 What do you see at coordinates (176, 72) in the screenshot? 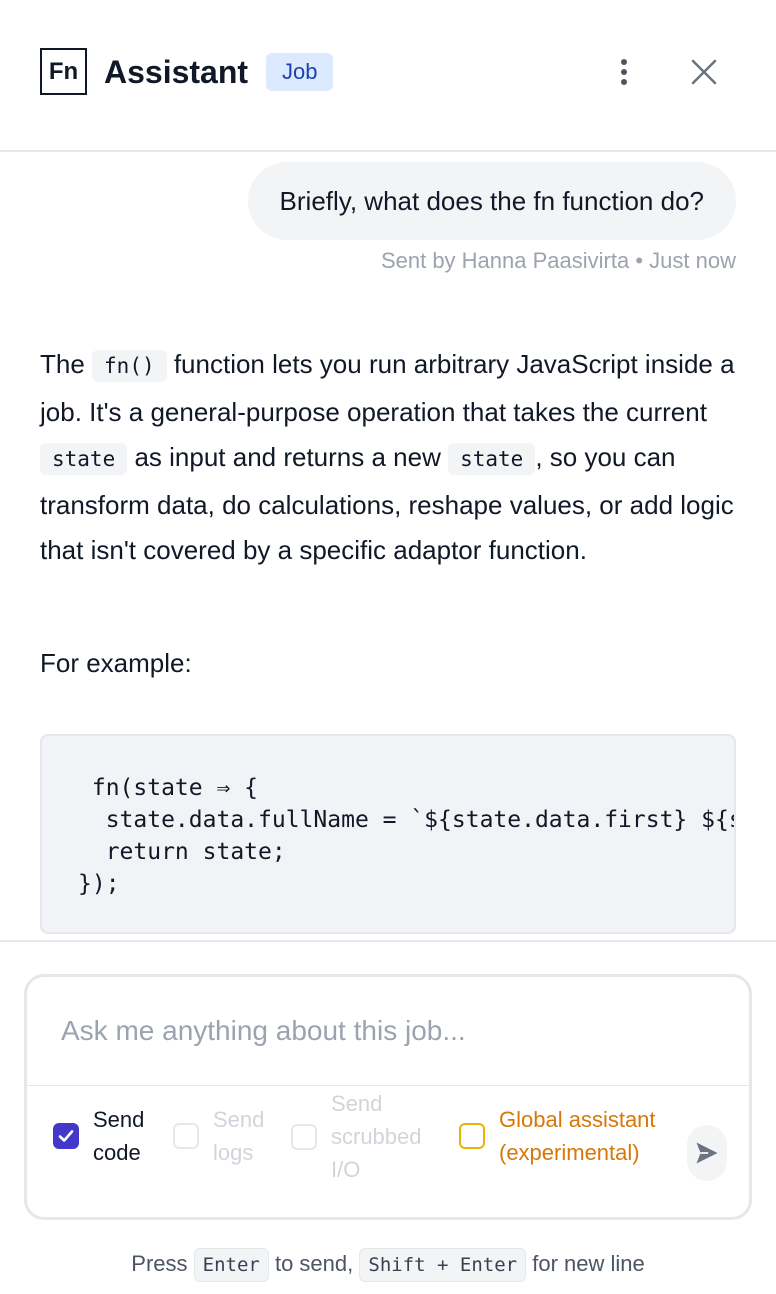
I see `panel-title: Assistant` at bounding box center [176, 72].